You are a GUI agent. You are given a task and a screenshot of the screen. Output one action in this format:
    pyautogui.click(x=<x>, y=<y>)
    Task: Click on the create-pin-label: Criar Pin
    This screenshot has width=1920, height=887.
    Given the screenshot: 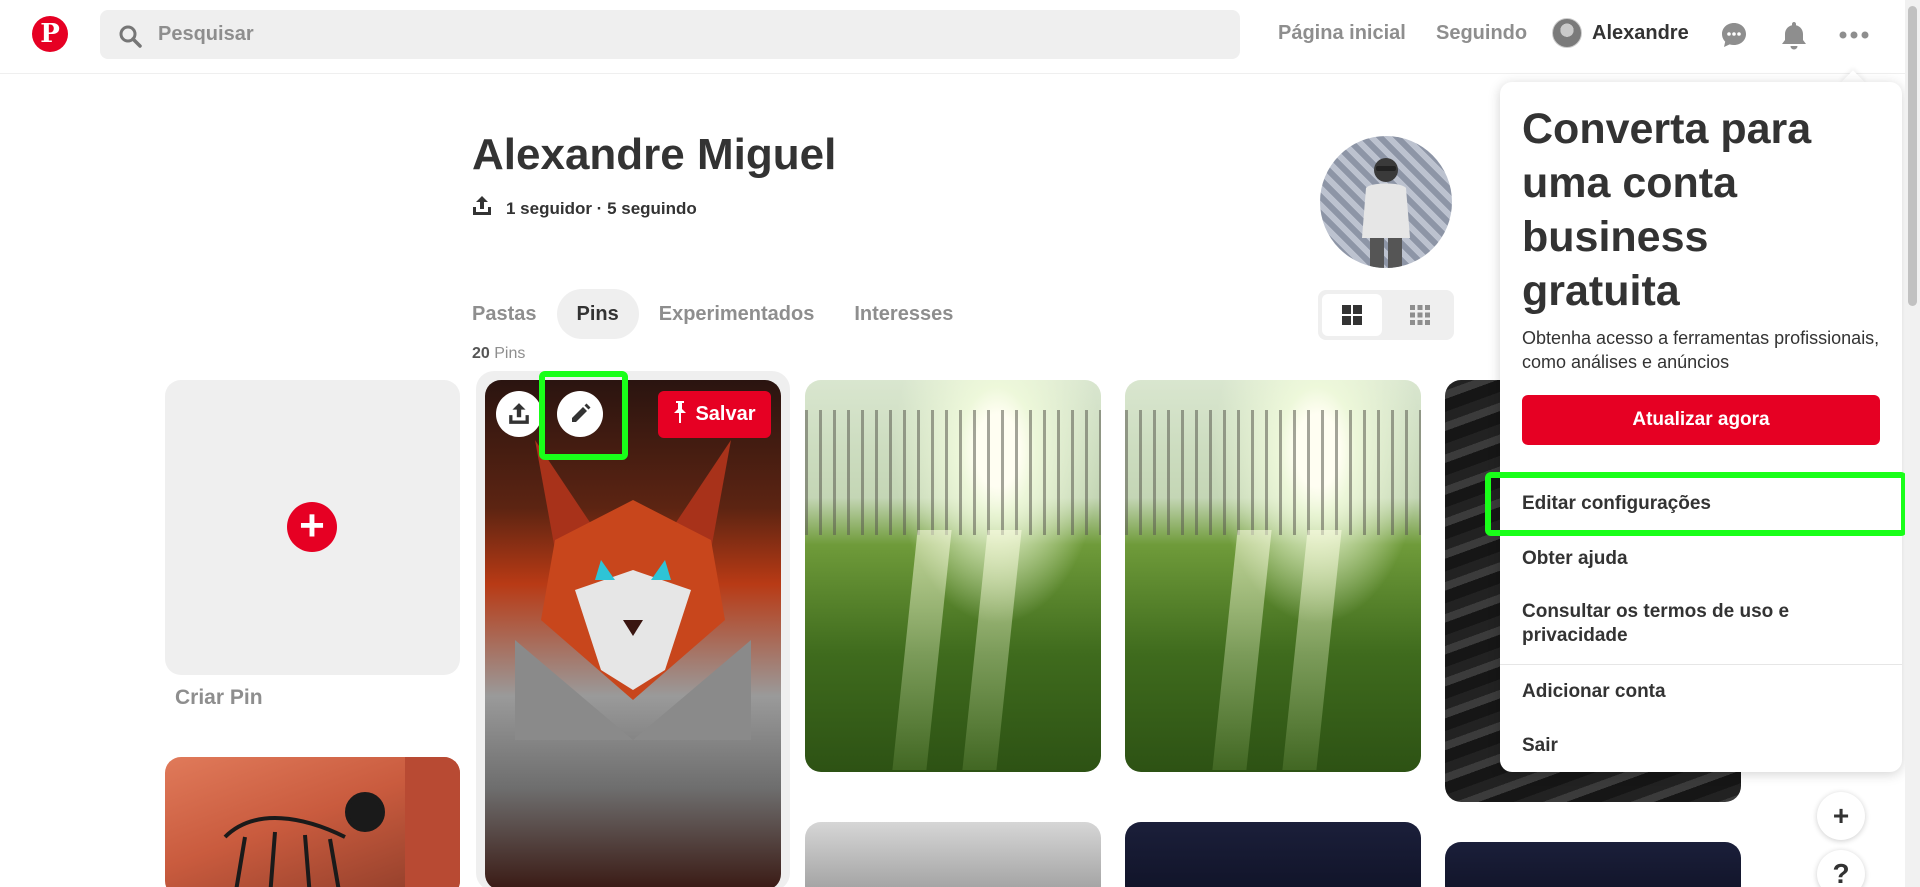 What is the action you would take?
    pyautogui.click(x=219, y=698)
    